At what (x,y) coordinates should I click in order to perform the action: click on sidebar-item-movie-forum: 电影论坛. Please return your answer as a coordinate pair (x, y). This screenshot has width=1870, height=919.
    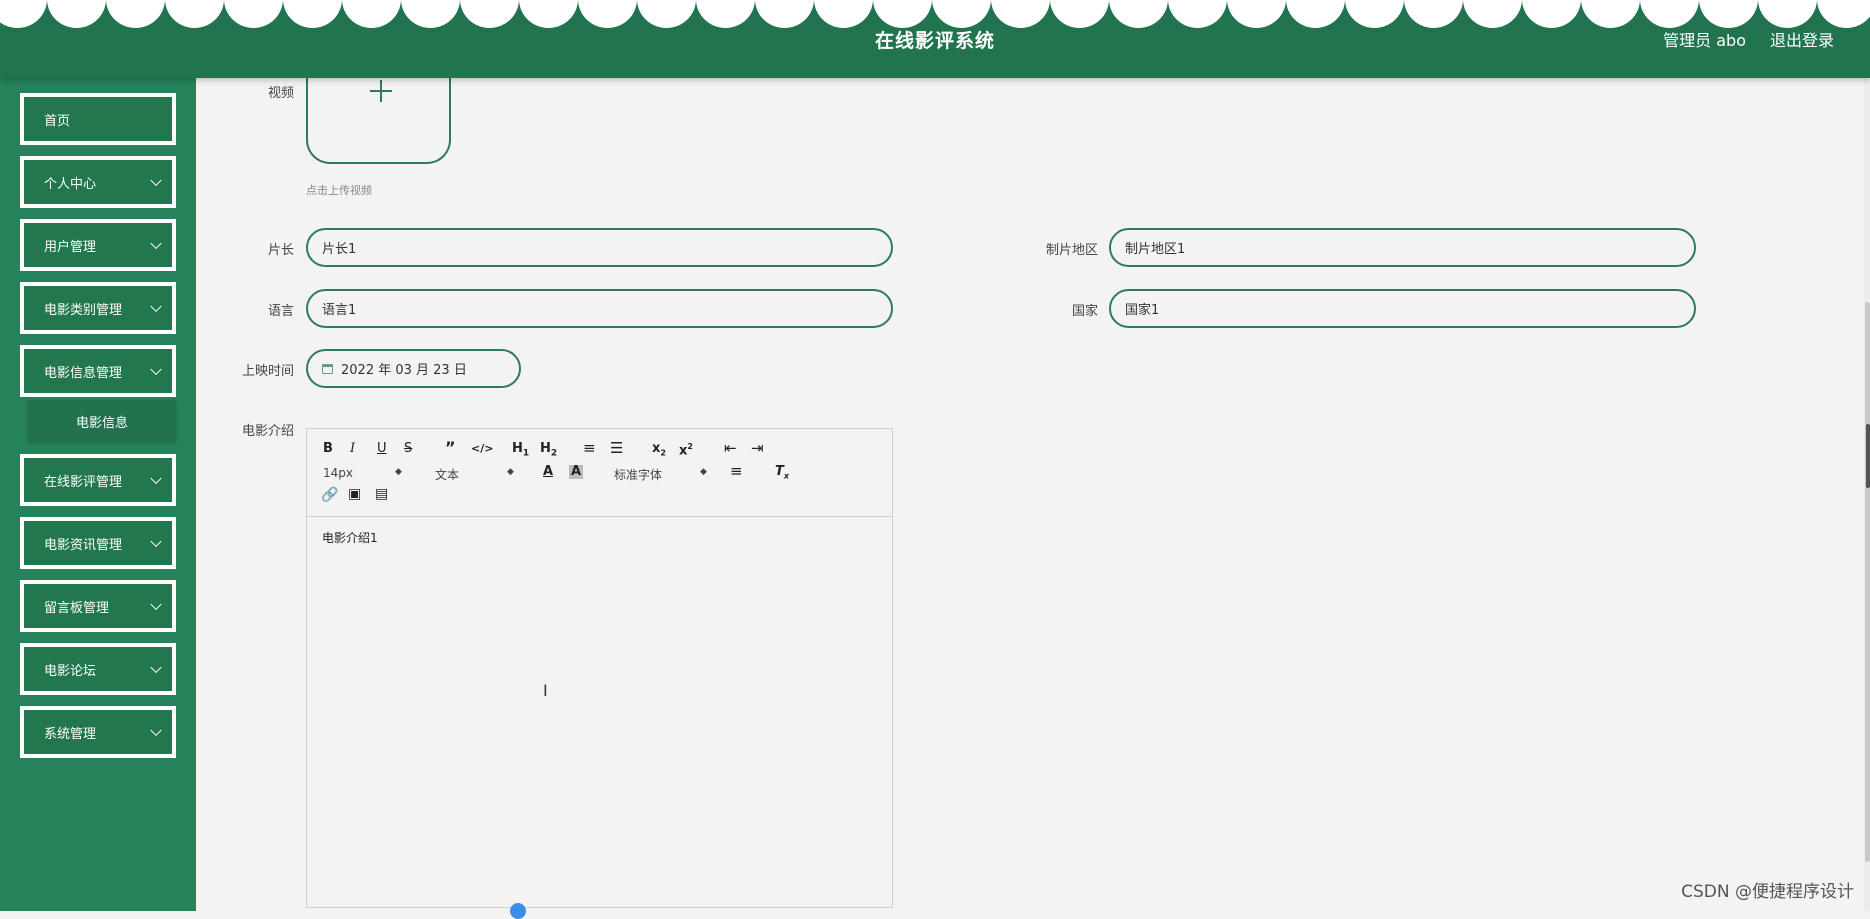
    Looking at the image, I should click on (98, 669).